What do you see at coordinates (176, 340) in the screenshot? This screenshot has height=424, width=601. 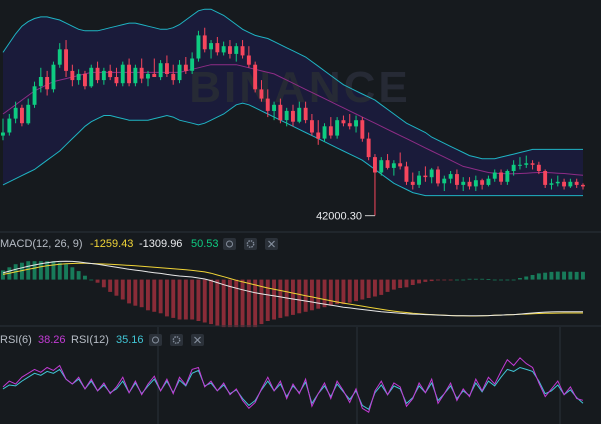 I see `rsi-settings-button` at bounding box center [176, 340].